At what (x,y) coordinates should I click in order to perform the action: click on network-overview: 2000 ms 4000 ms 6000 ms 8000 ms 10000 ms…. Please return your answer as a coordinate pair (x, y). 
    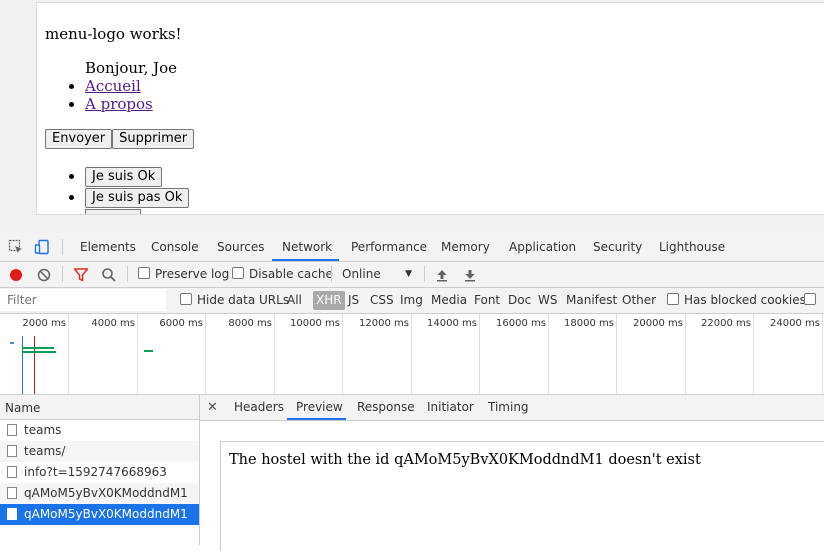
    Looking at the image, I should click on (412, 354).